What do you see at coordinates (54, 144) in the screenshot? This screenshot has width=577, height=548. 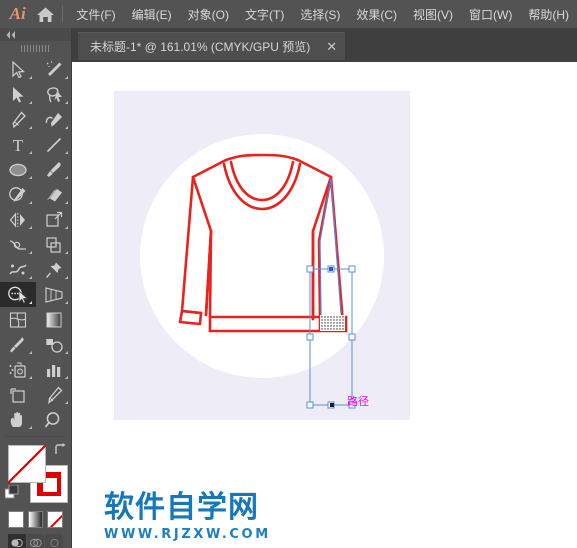 I see `line-segment-tool` at bounding box center [54, 144].